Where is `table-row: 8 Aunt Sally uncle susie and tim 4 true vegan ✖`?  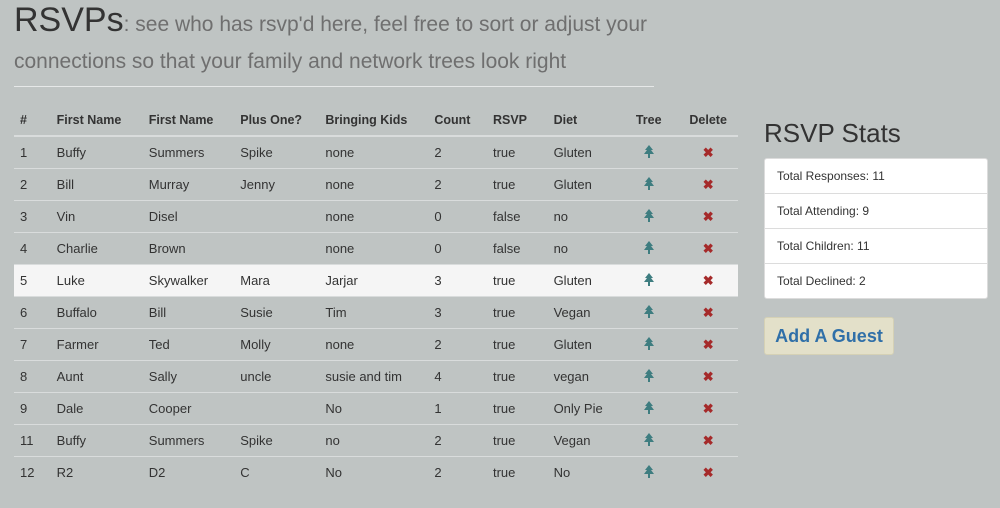 table-row: 8 Aunt Sally uncle susie and tim 4 true vegan ✖ is located at coordinates (376, 376).